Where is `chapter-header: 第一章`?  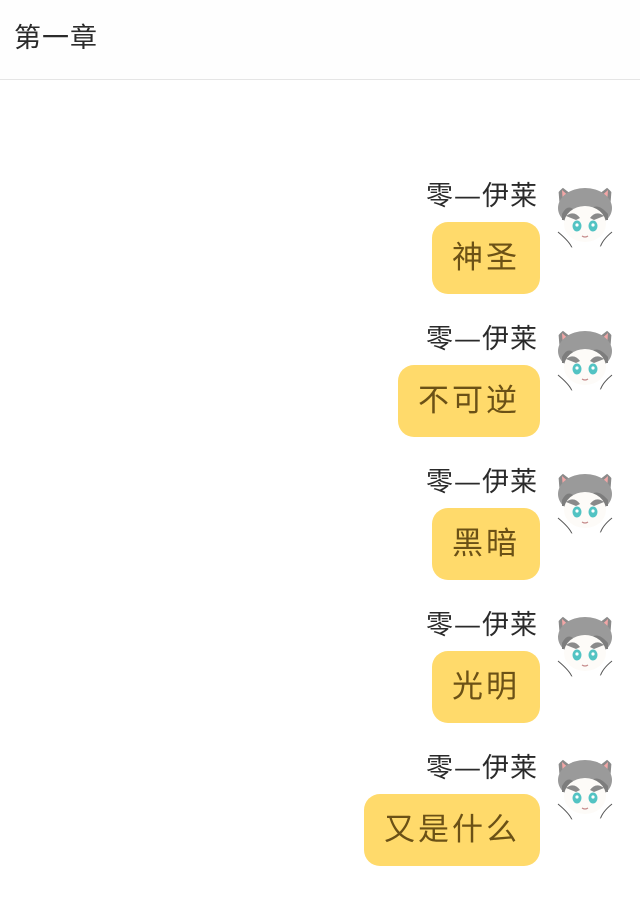 chapter-header: 第一章 is located at coordinates (320, 40).